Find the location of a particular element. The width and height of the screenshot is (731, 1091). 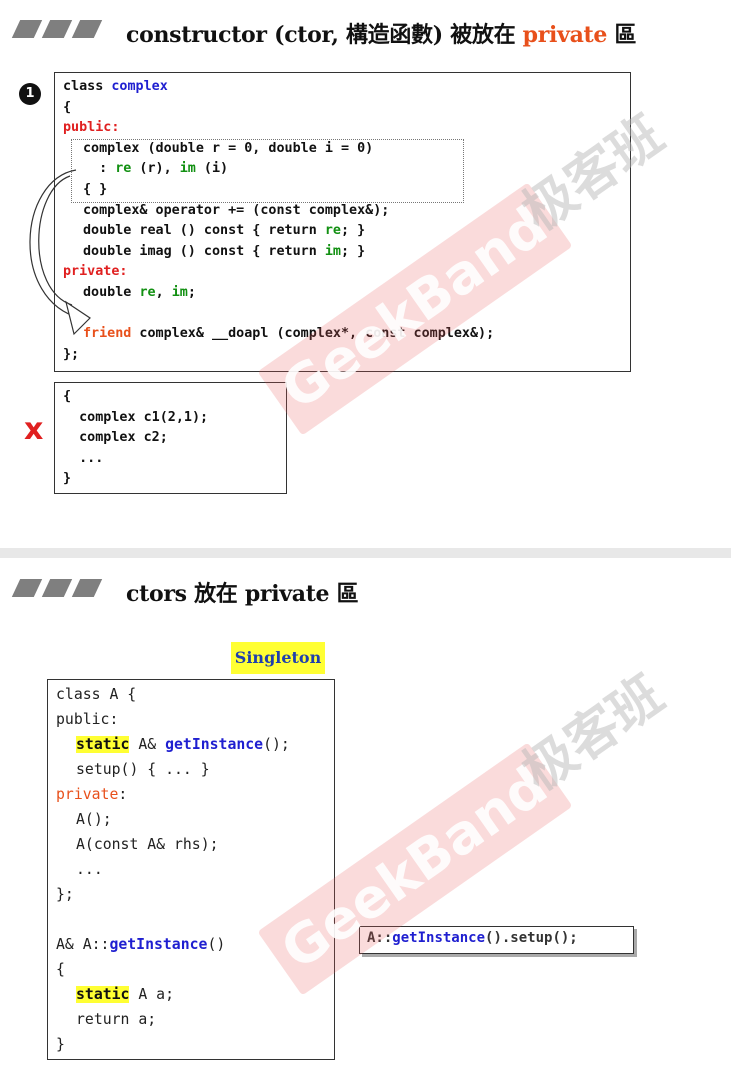

call-line: A::getInstance().setup(); is located at coordinates (472, 938).